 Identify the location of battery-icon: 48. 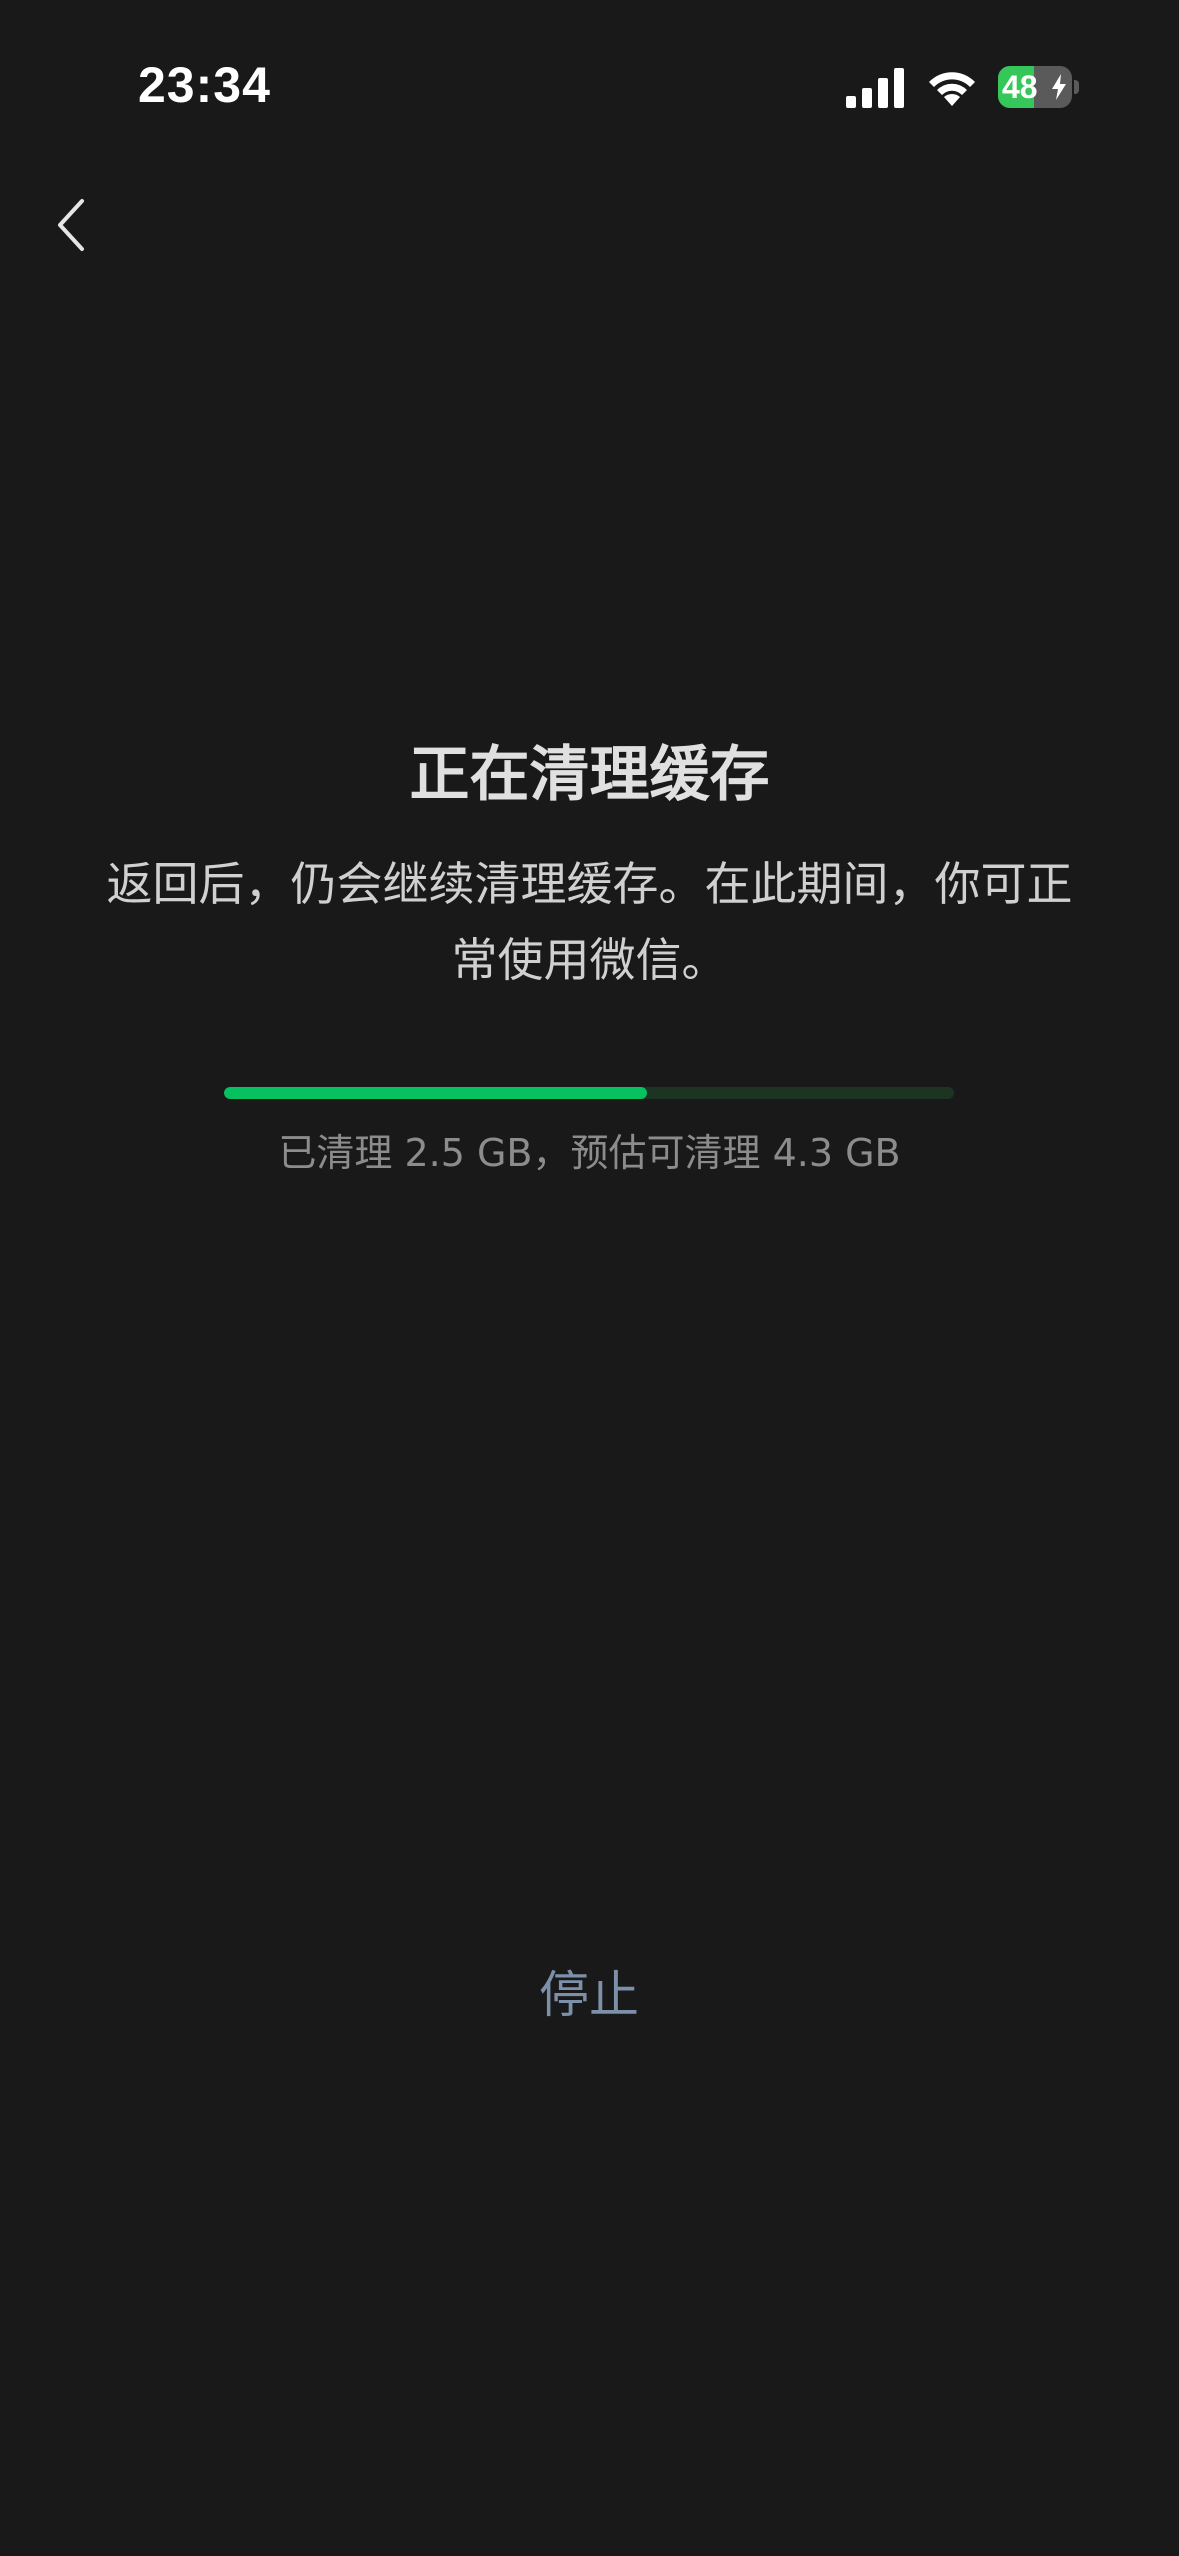
(1038, 87).